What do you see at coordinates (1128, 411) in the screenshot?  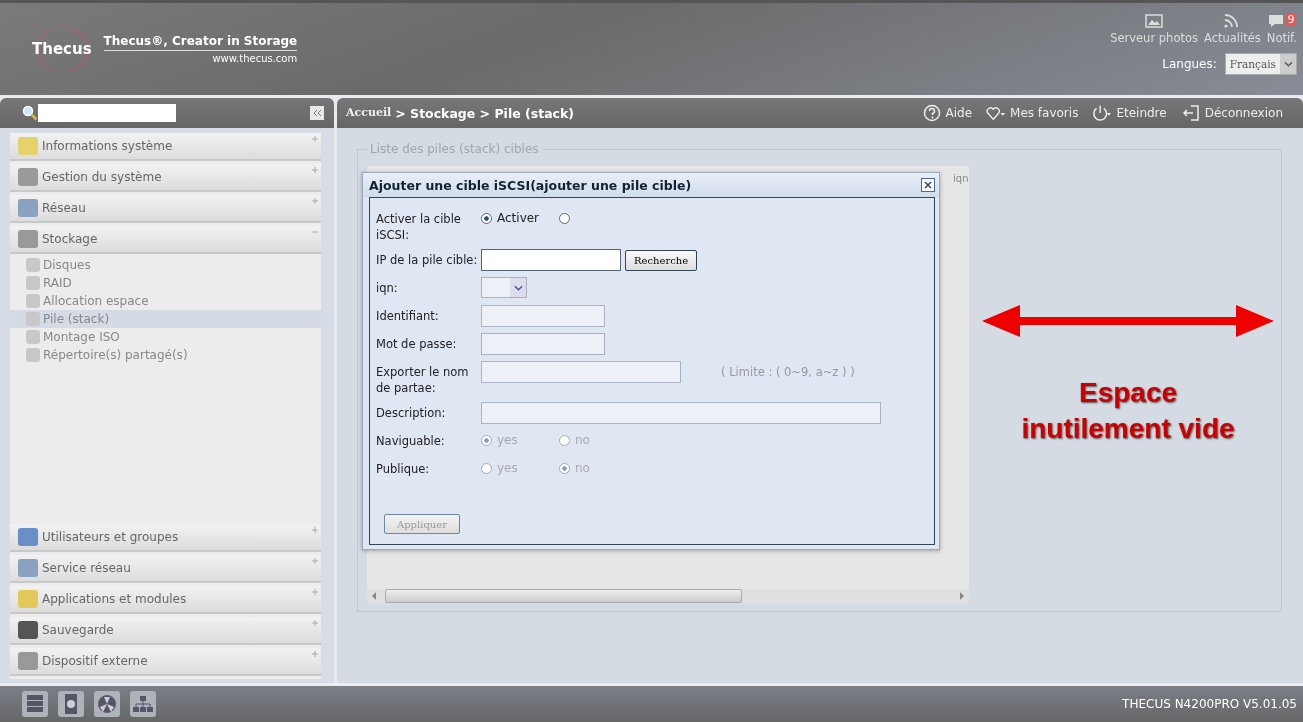 I see `annotation-text: Espace inutilement vide` at bounding box center [1128, 411].